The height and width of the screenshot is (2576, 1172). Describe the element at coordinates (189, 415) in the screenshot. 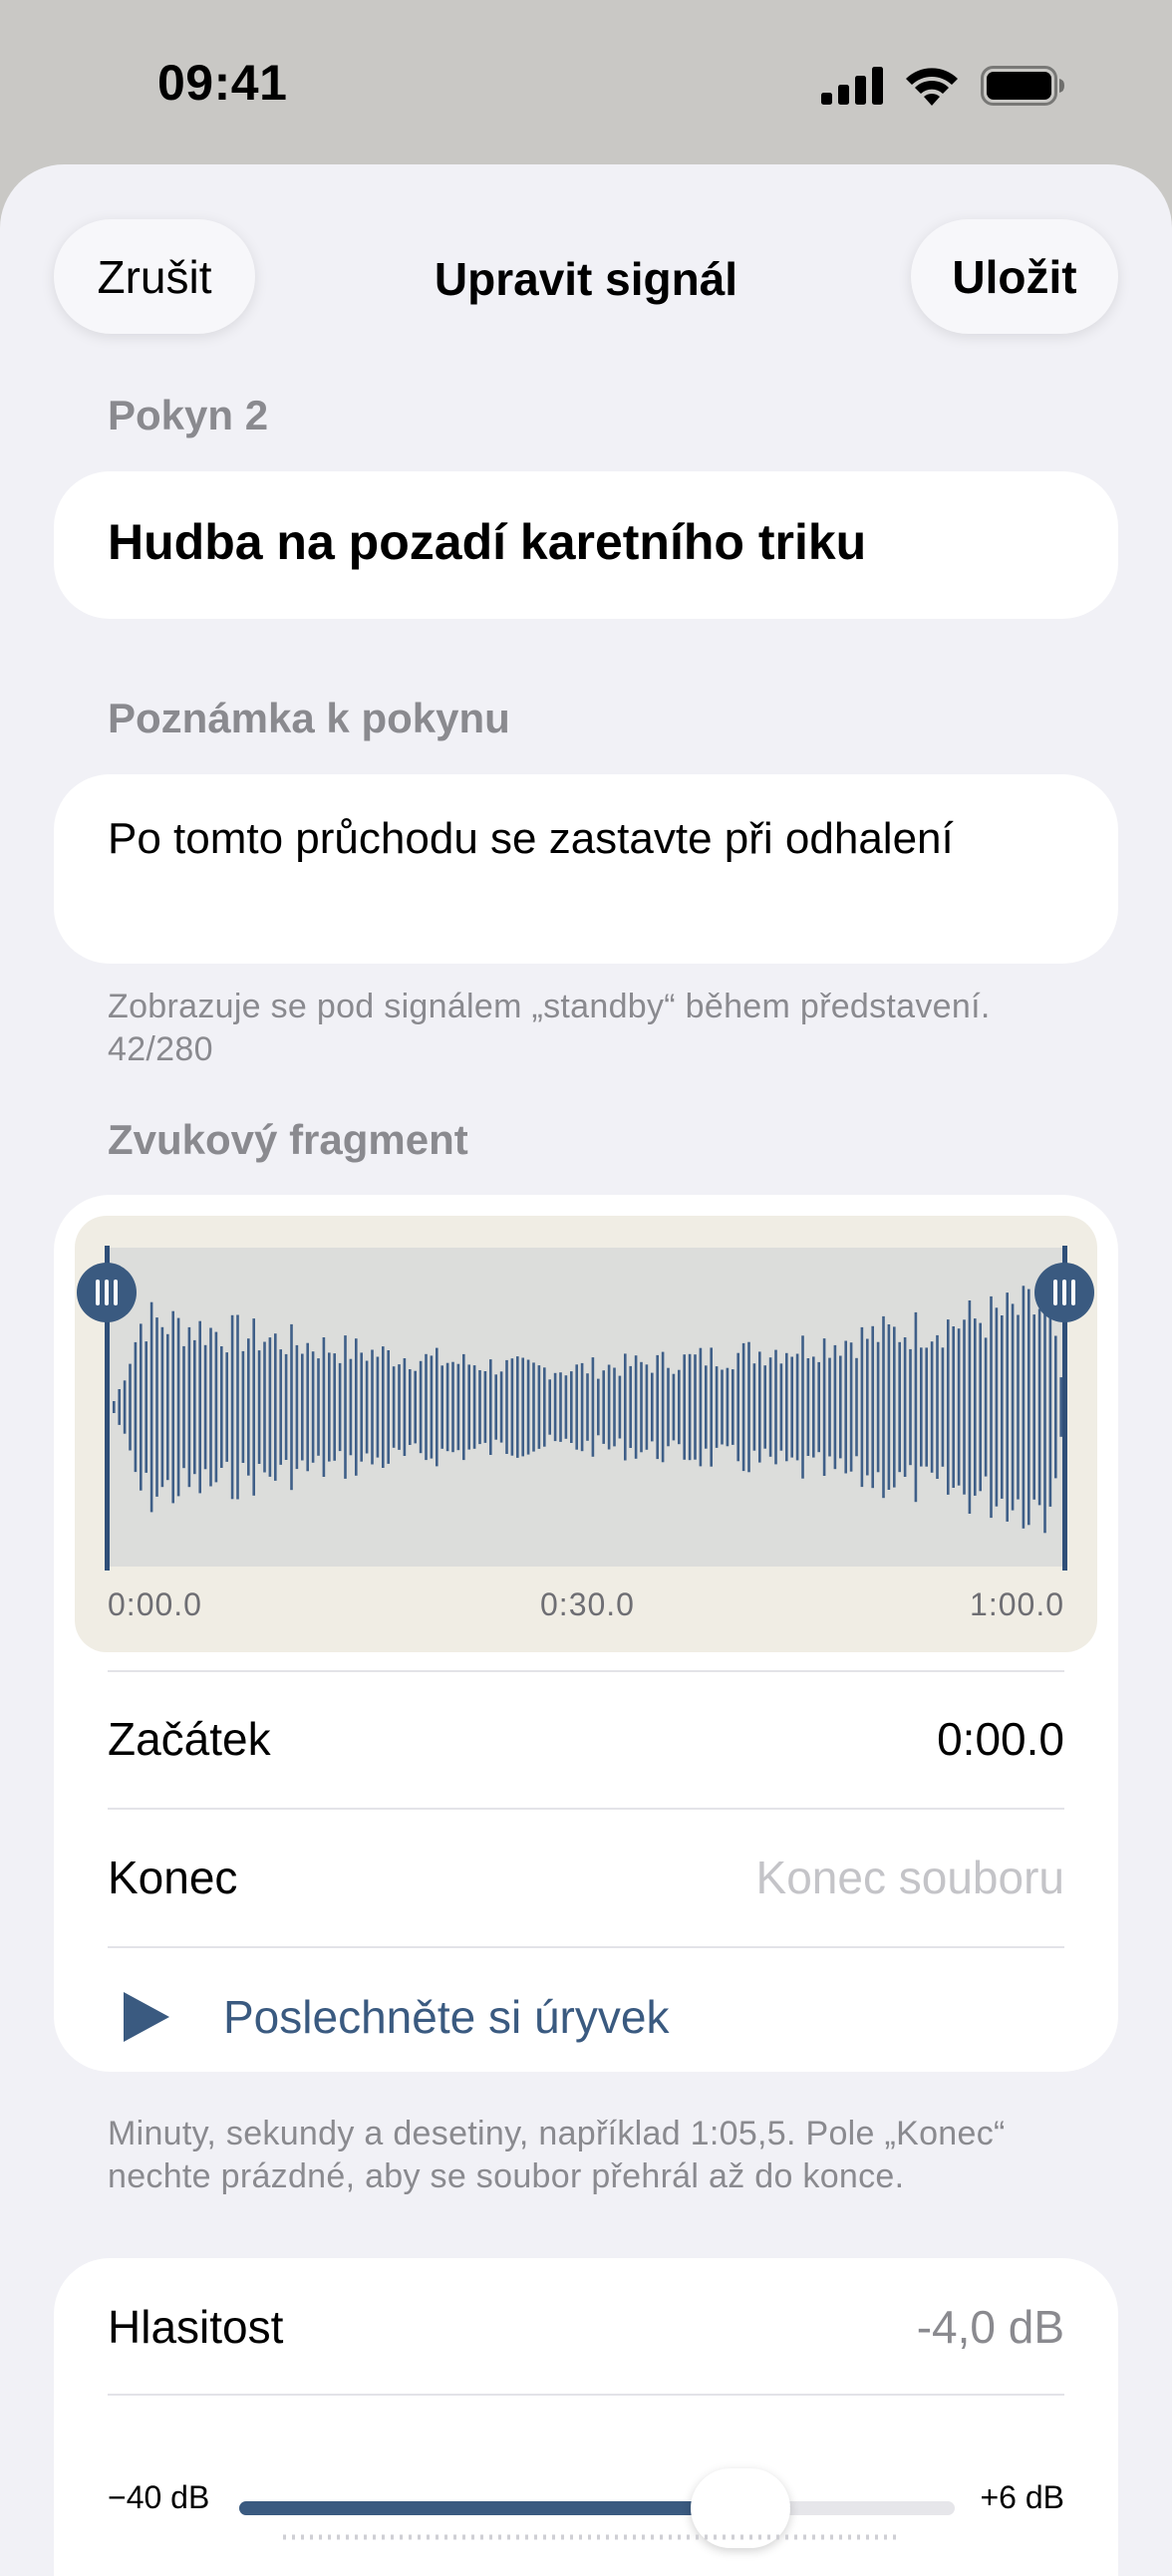

I see `cue-section-label: Pokyn 2` at that location.